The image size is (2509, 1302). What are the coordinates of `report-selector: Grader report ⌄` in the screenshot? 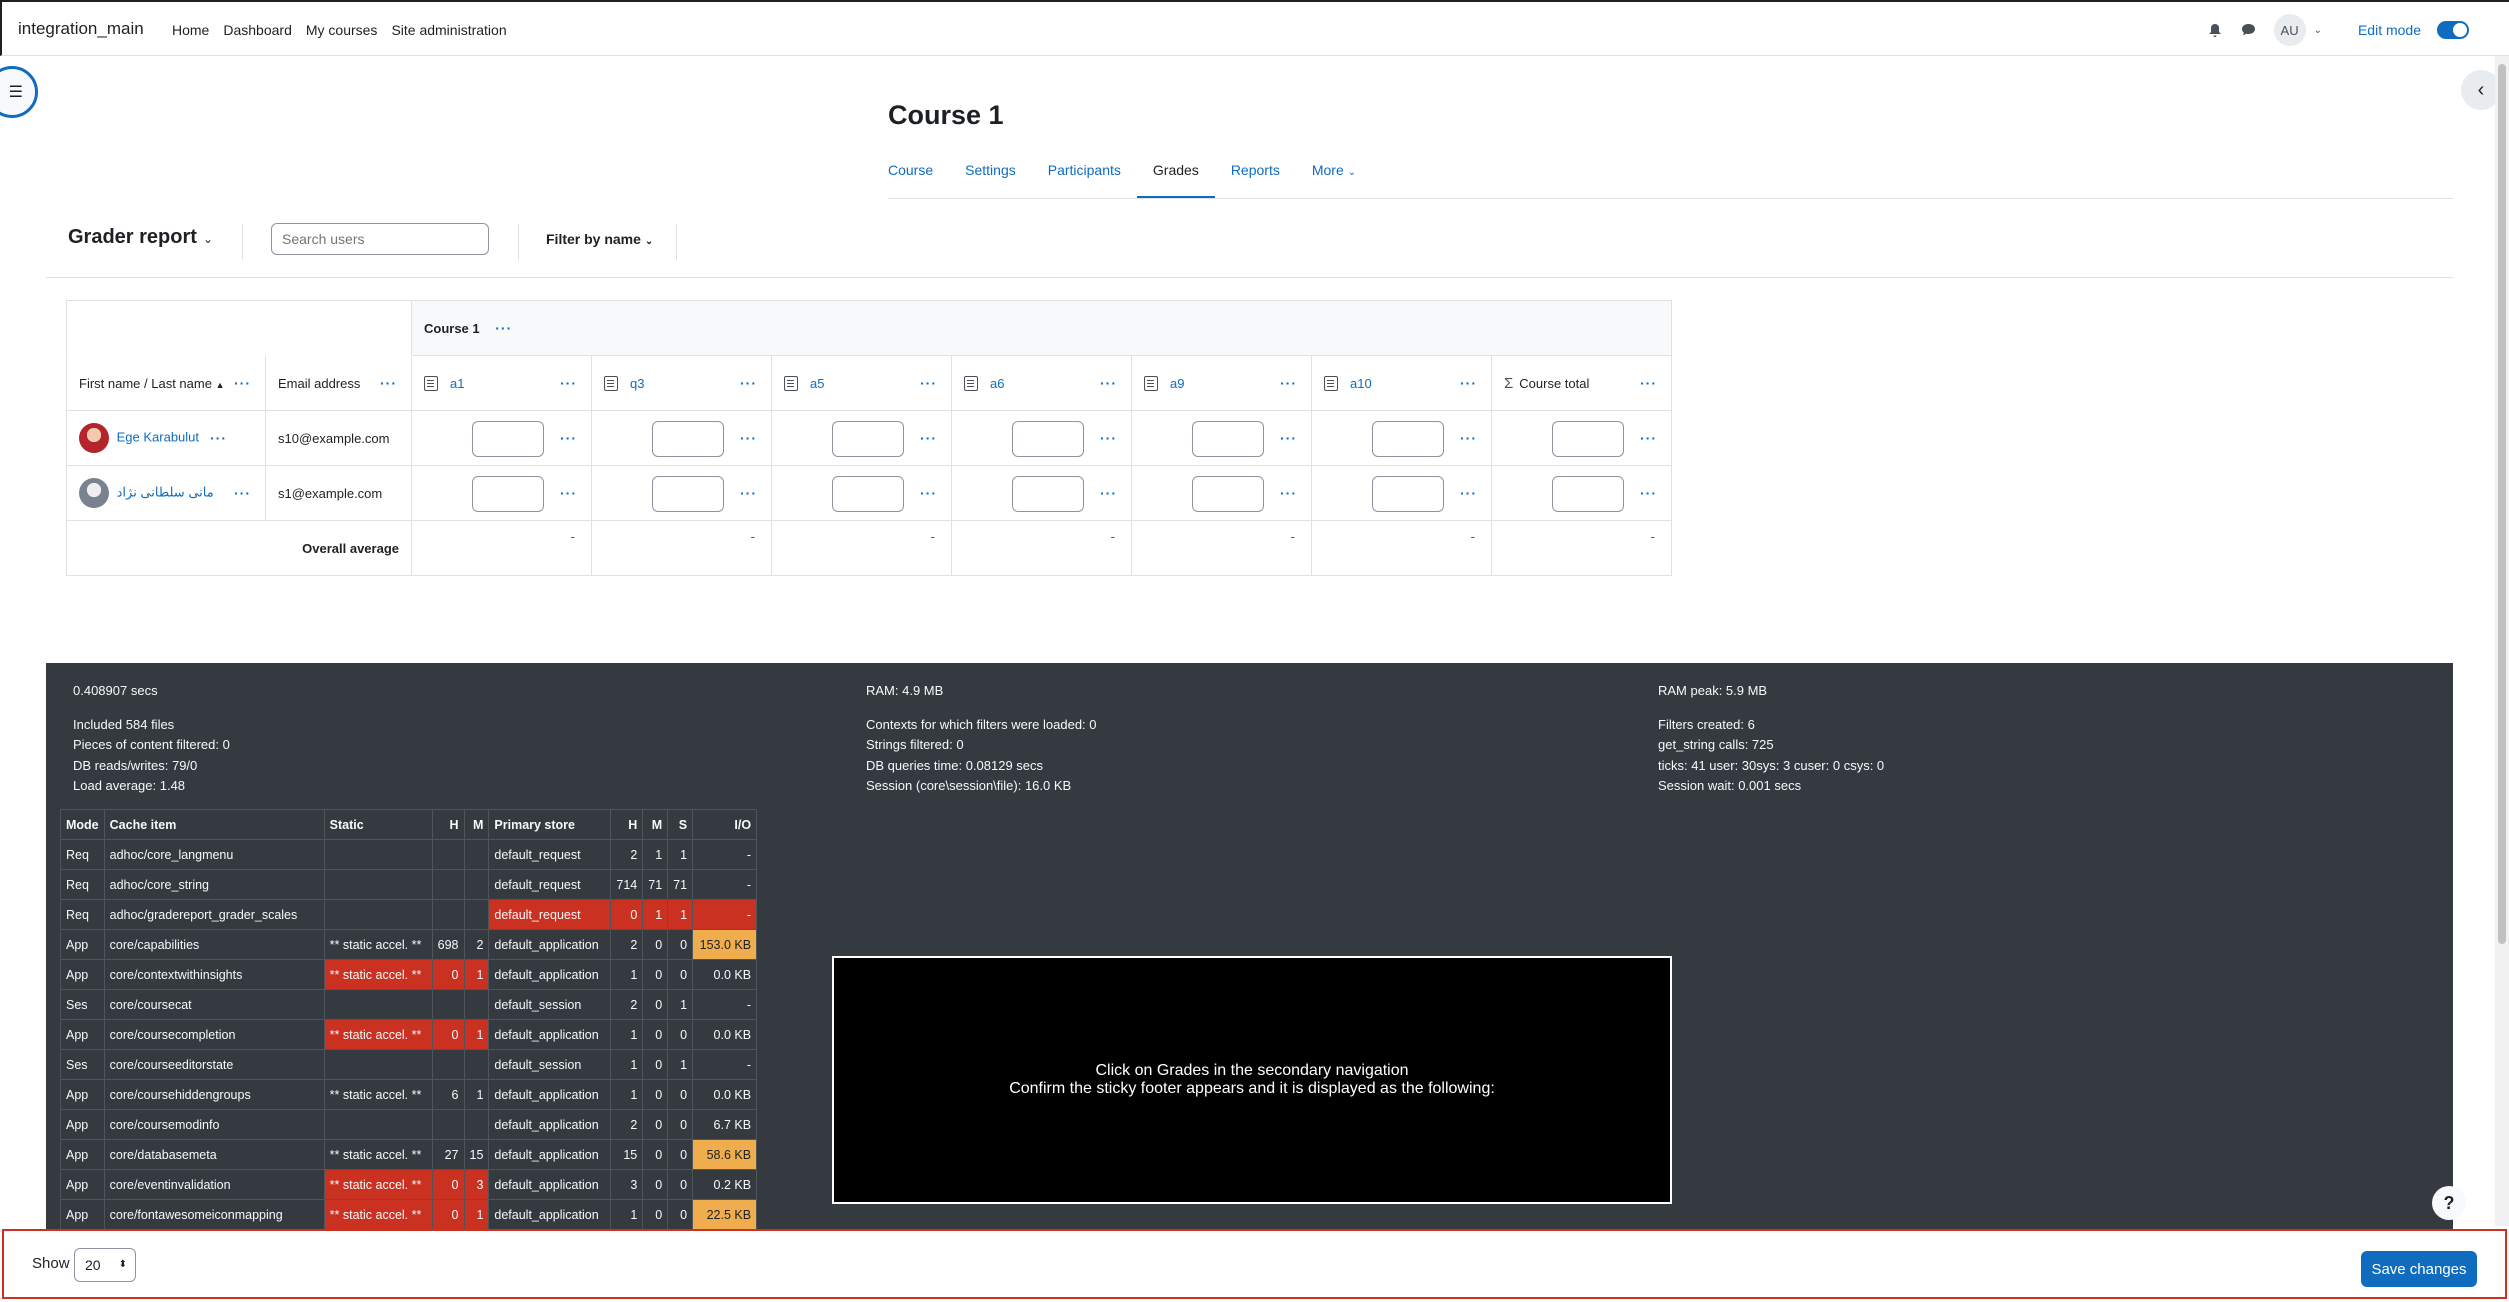 It's located at (140, 237).